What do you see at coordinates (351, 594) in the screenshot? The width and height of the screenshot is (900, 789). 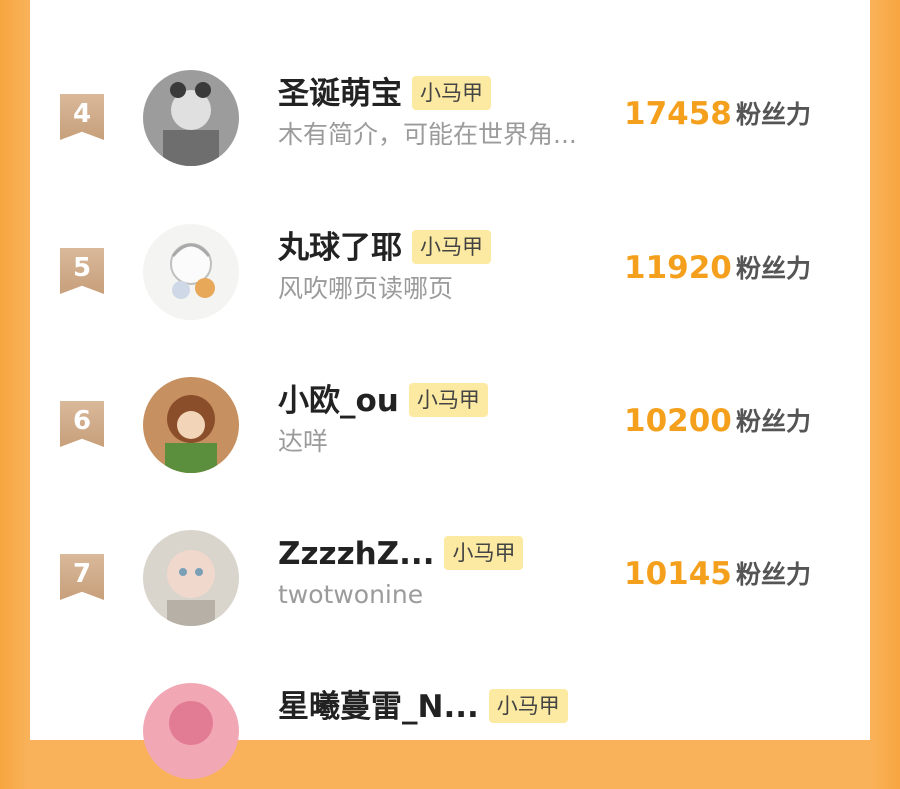 I see `user-bio: twotwonine` at bounding box center [351, 594].